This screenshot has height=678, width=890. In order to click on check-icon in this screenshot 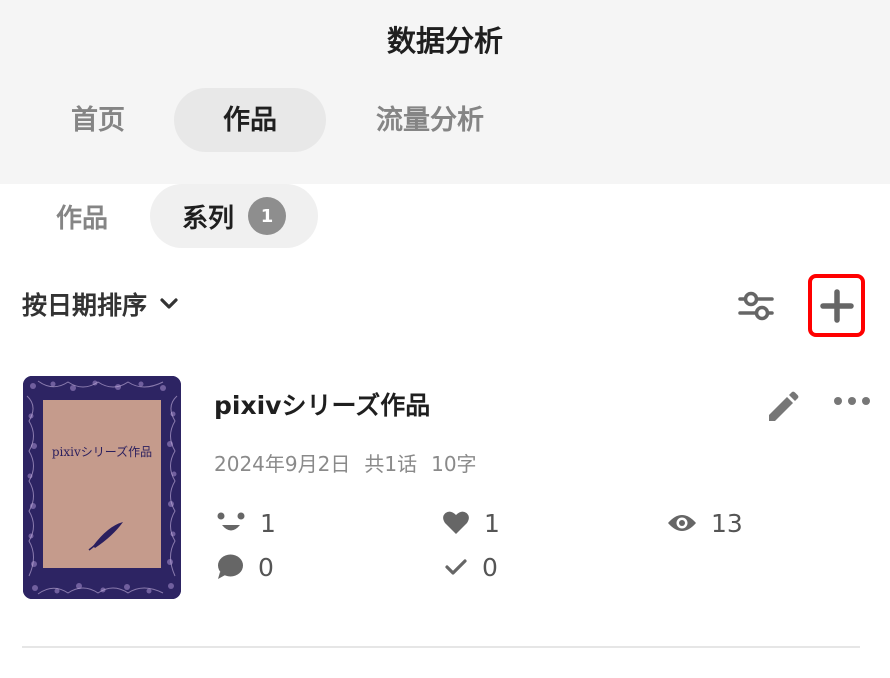, I will do `click(456, 567)`.